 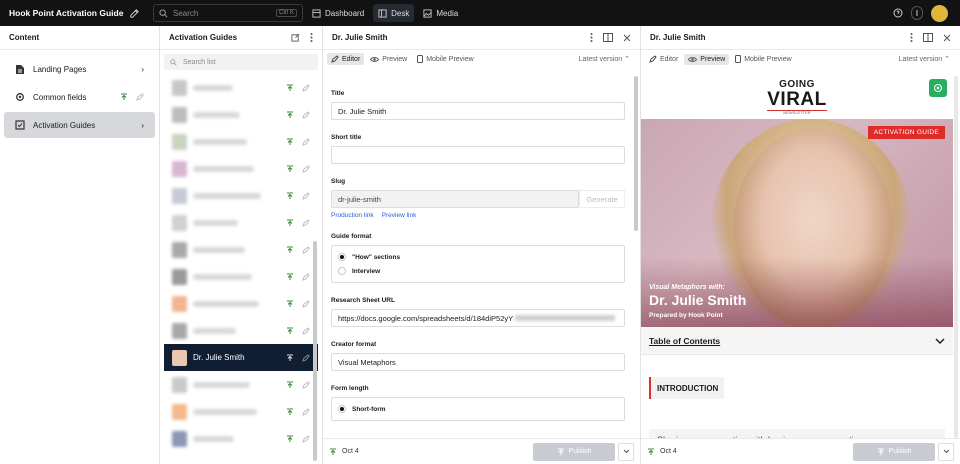 I want to click on help-icon, so click(x=898, y=13).